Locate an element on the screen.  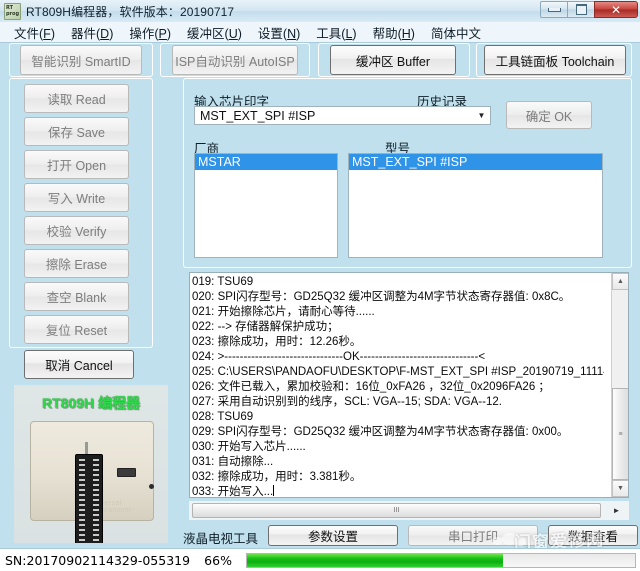
menu-accel-device: D is located at coordinates (105, 33).